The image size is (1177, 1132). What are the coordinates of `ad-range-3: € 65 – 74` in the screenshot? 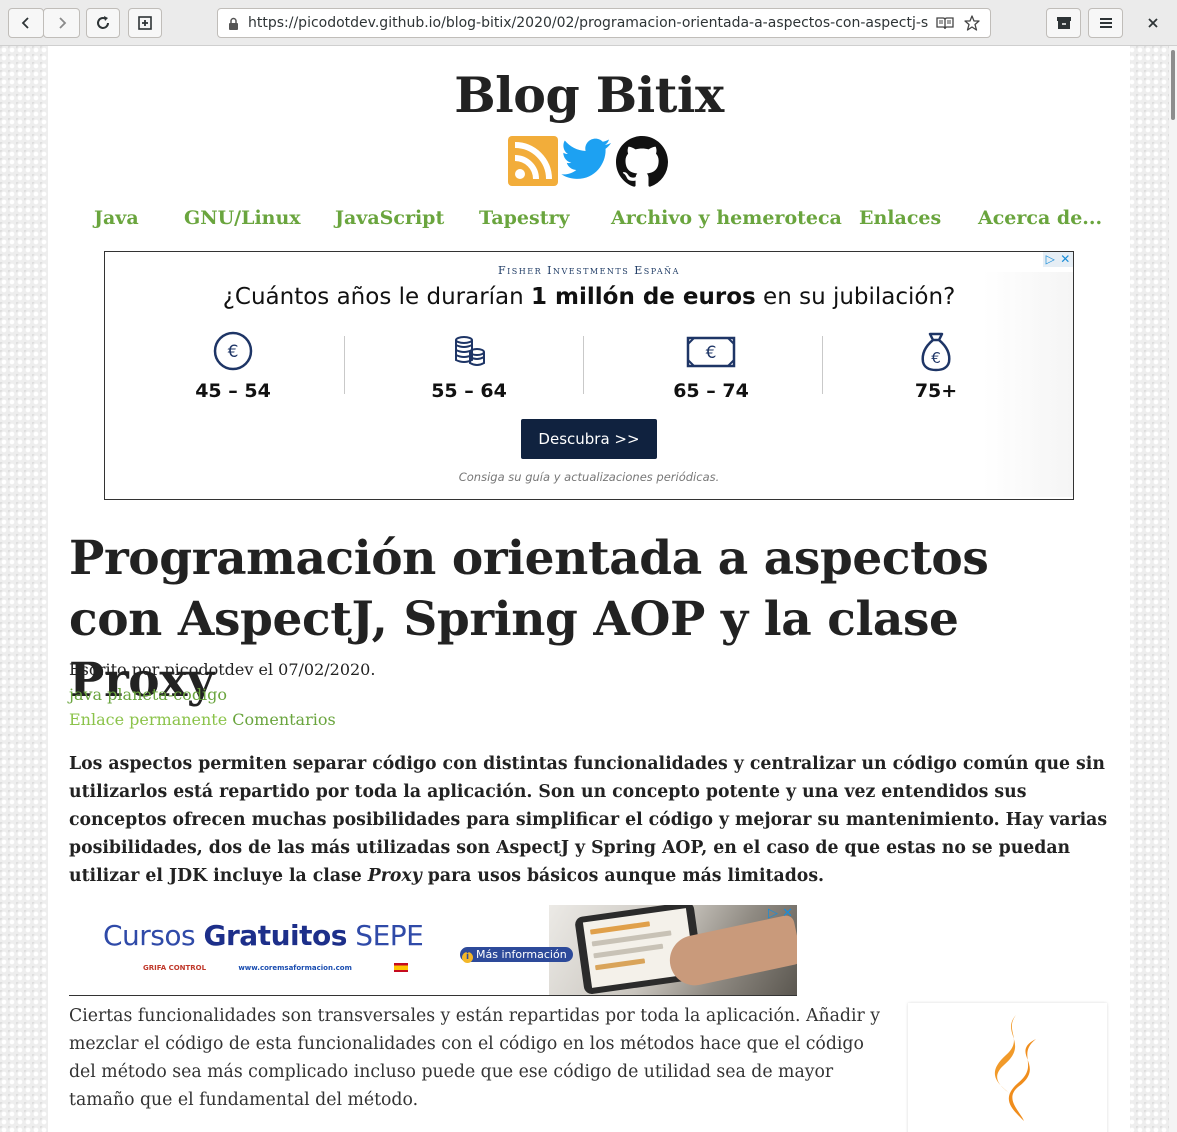 It's located at (711, 366).